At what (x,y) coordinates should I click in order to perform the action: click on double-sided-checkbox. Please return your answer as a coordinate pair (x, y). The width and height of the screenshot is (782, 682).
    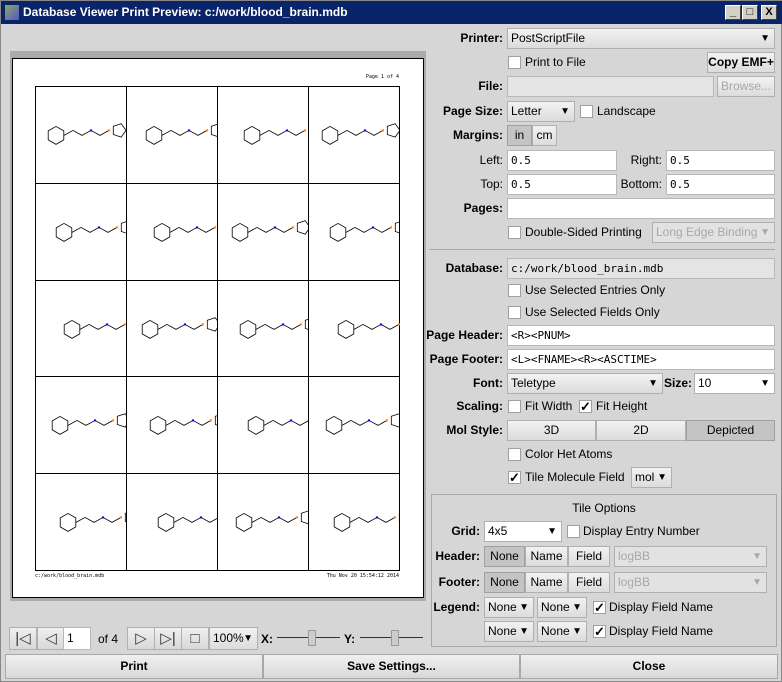
    Looking at the image, I should click on (514, 232).